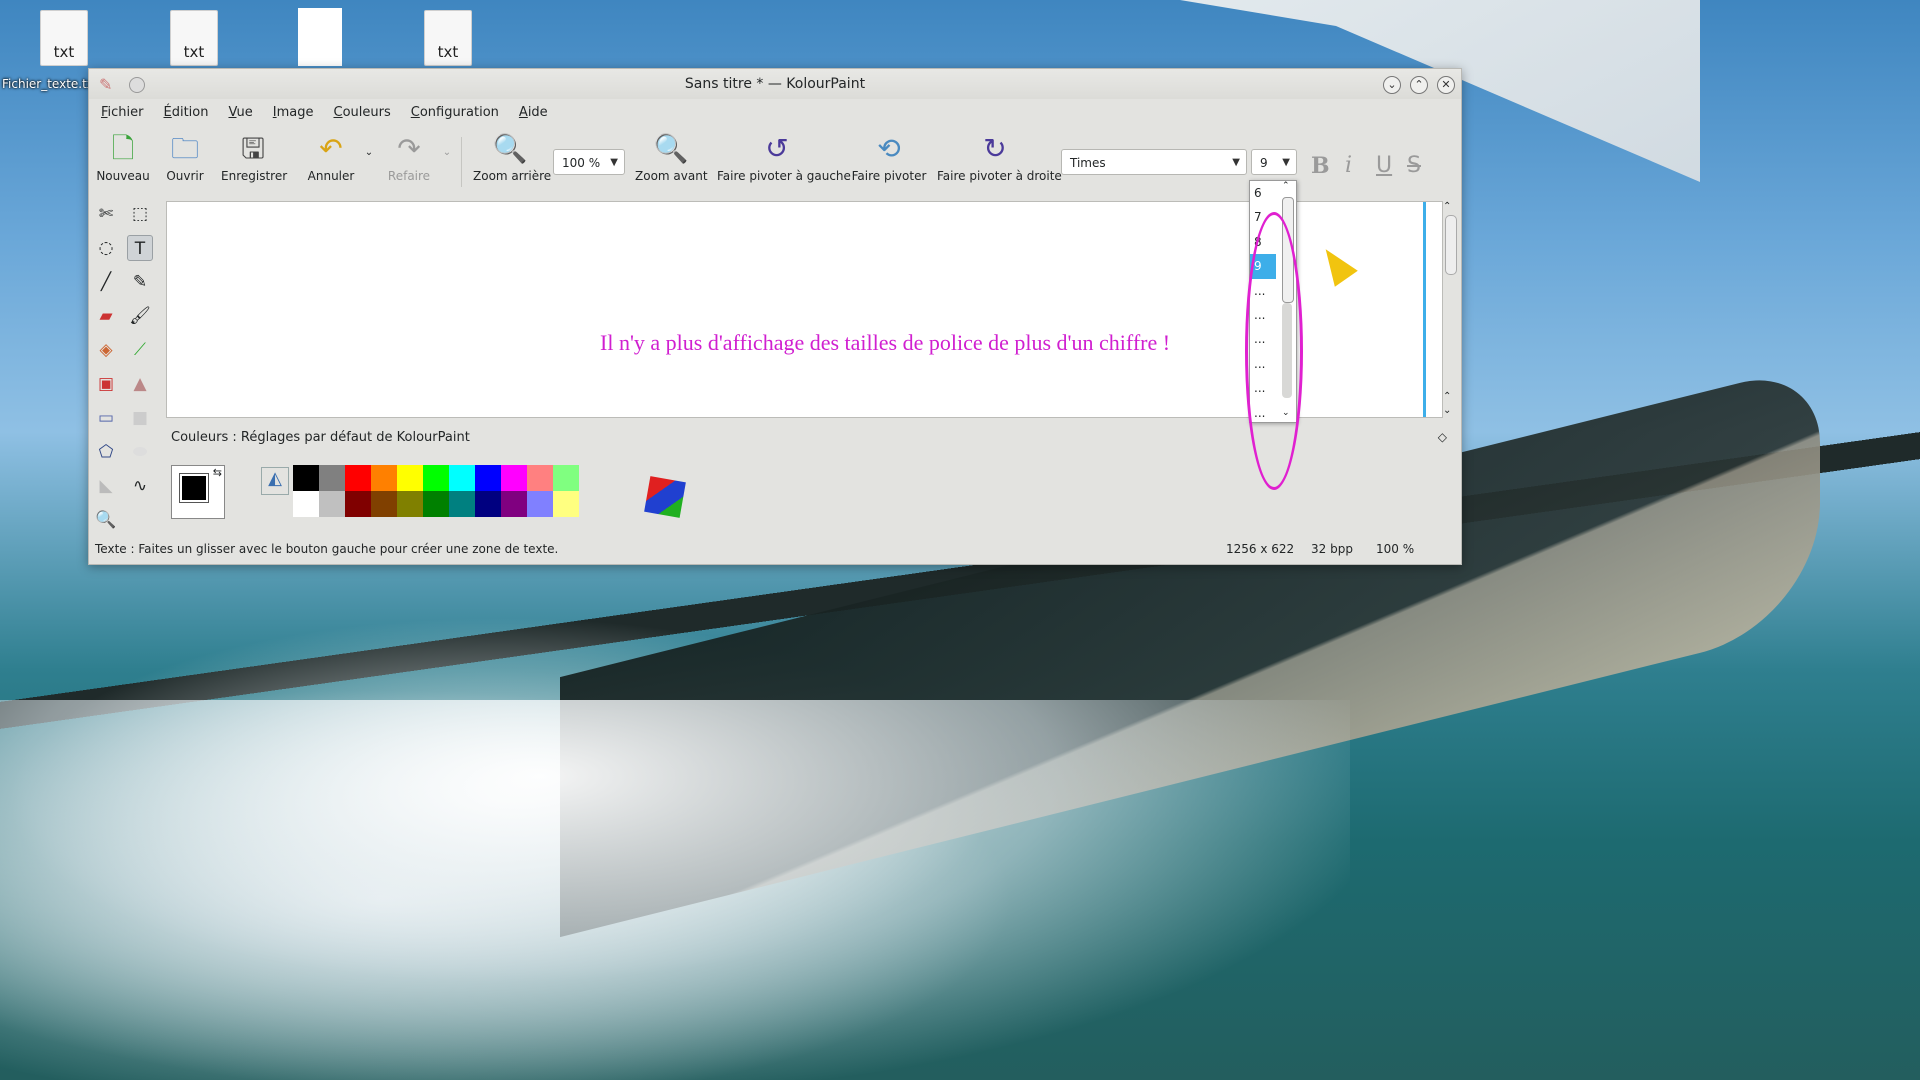 The image size is (1920, 1080). Describe the element at coordinates (254, 157) in the screenshot. I see `save-button: 🖫 Enregistrer` at that location.